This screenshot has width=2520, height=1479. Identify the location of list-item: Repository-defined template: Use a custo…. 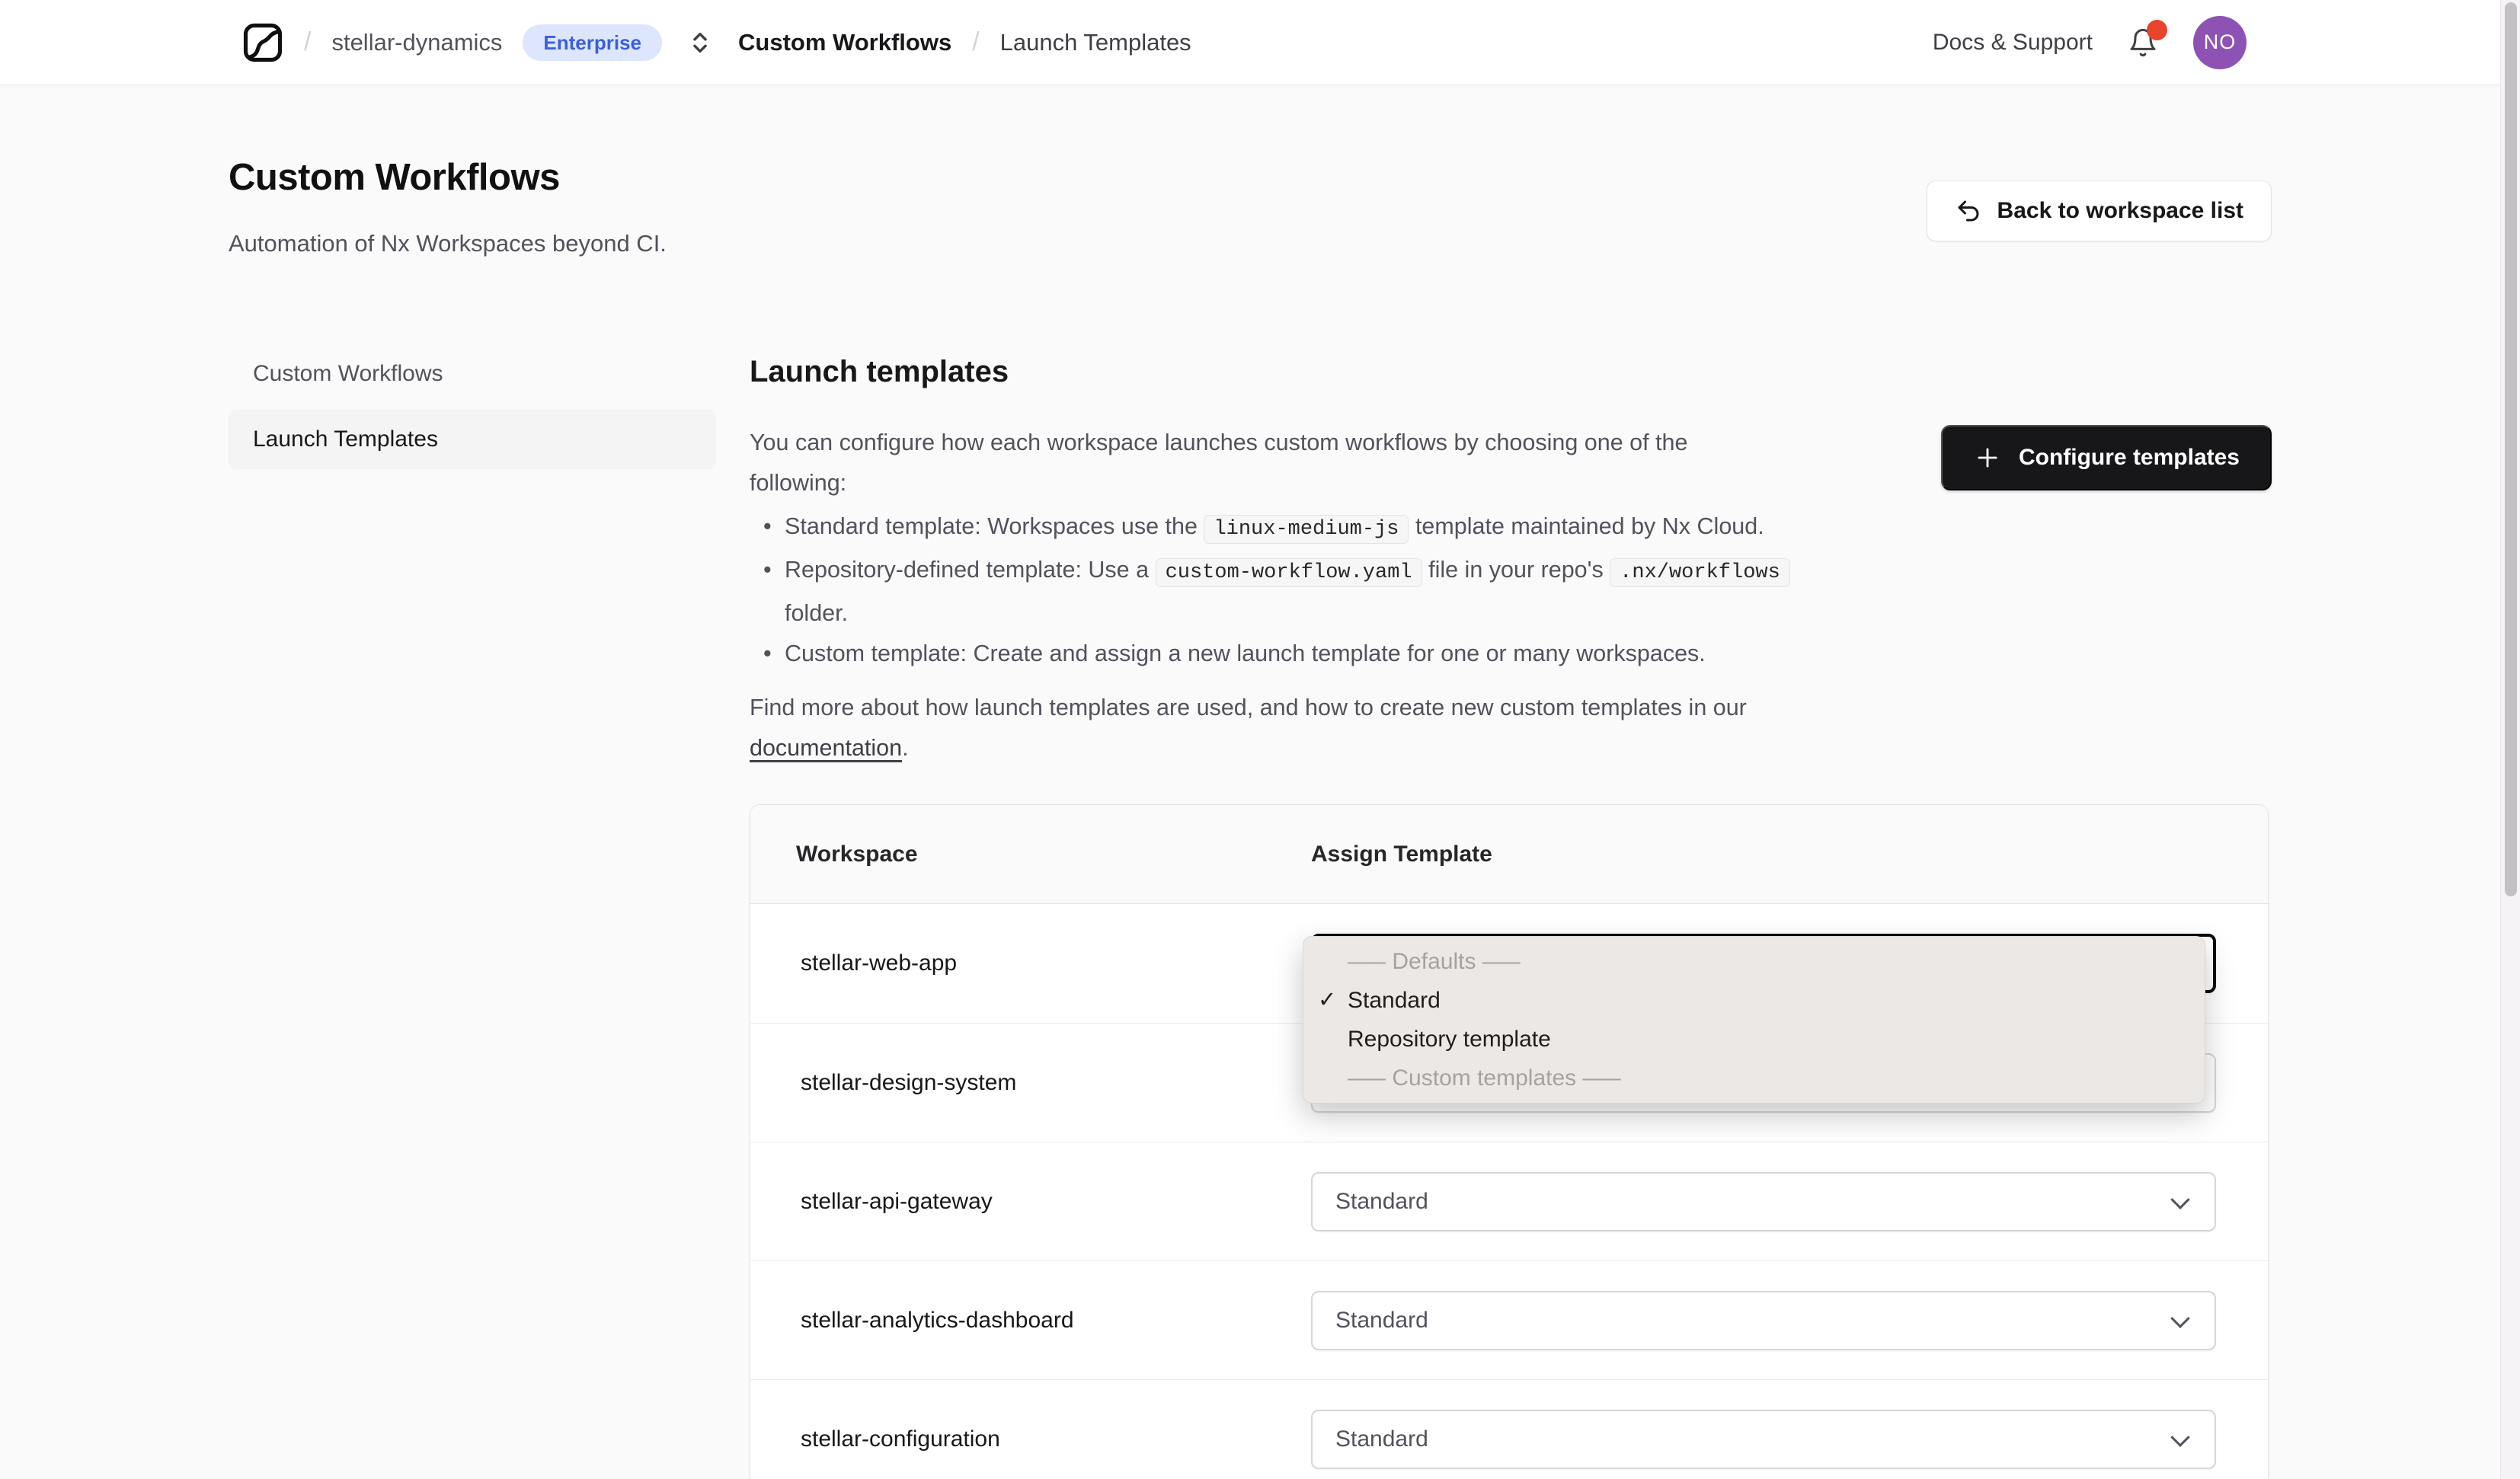
(1298, 592).